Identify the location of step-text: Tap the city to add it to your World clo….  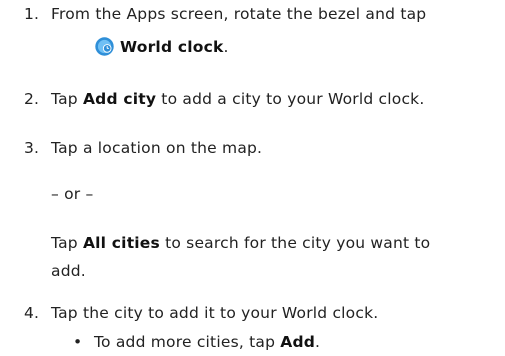
(215, 313).